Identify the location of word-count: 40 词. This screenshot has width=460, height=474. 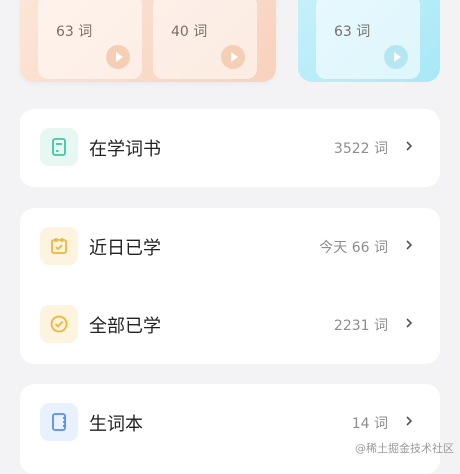
(189, 32).